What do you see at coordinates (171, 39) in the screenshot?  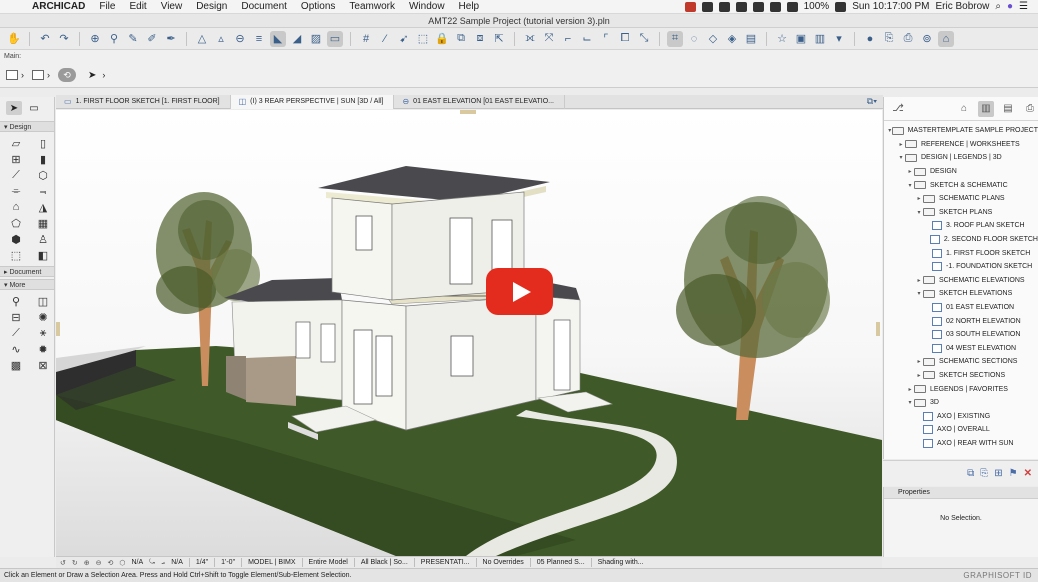 I see `syringe-icon: ✒` at bounding box center [171, 39].